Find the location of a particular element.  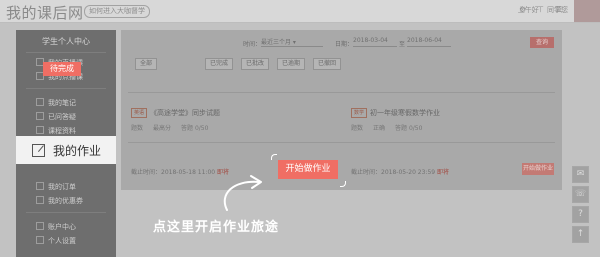

order-icon is located at coordinates (40, 186).